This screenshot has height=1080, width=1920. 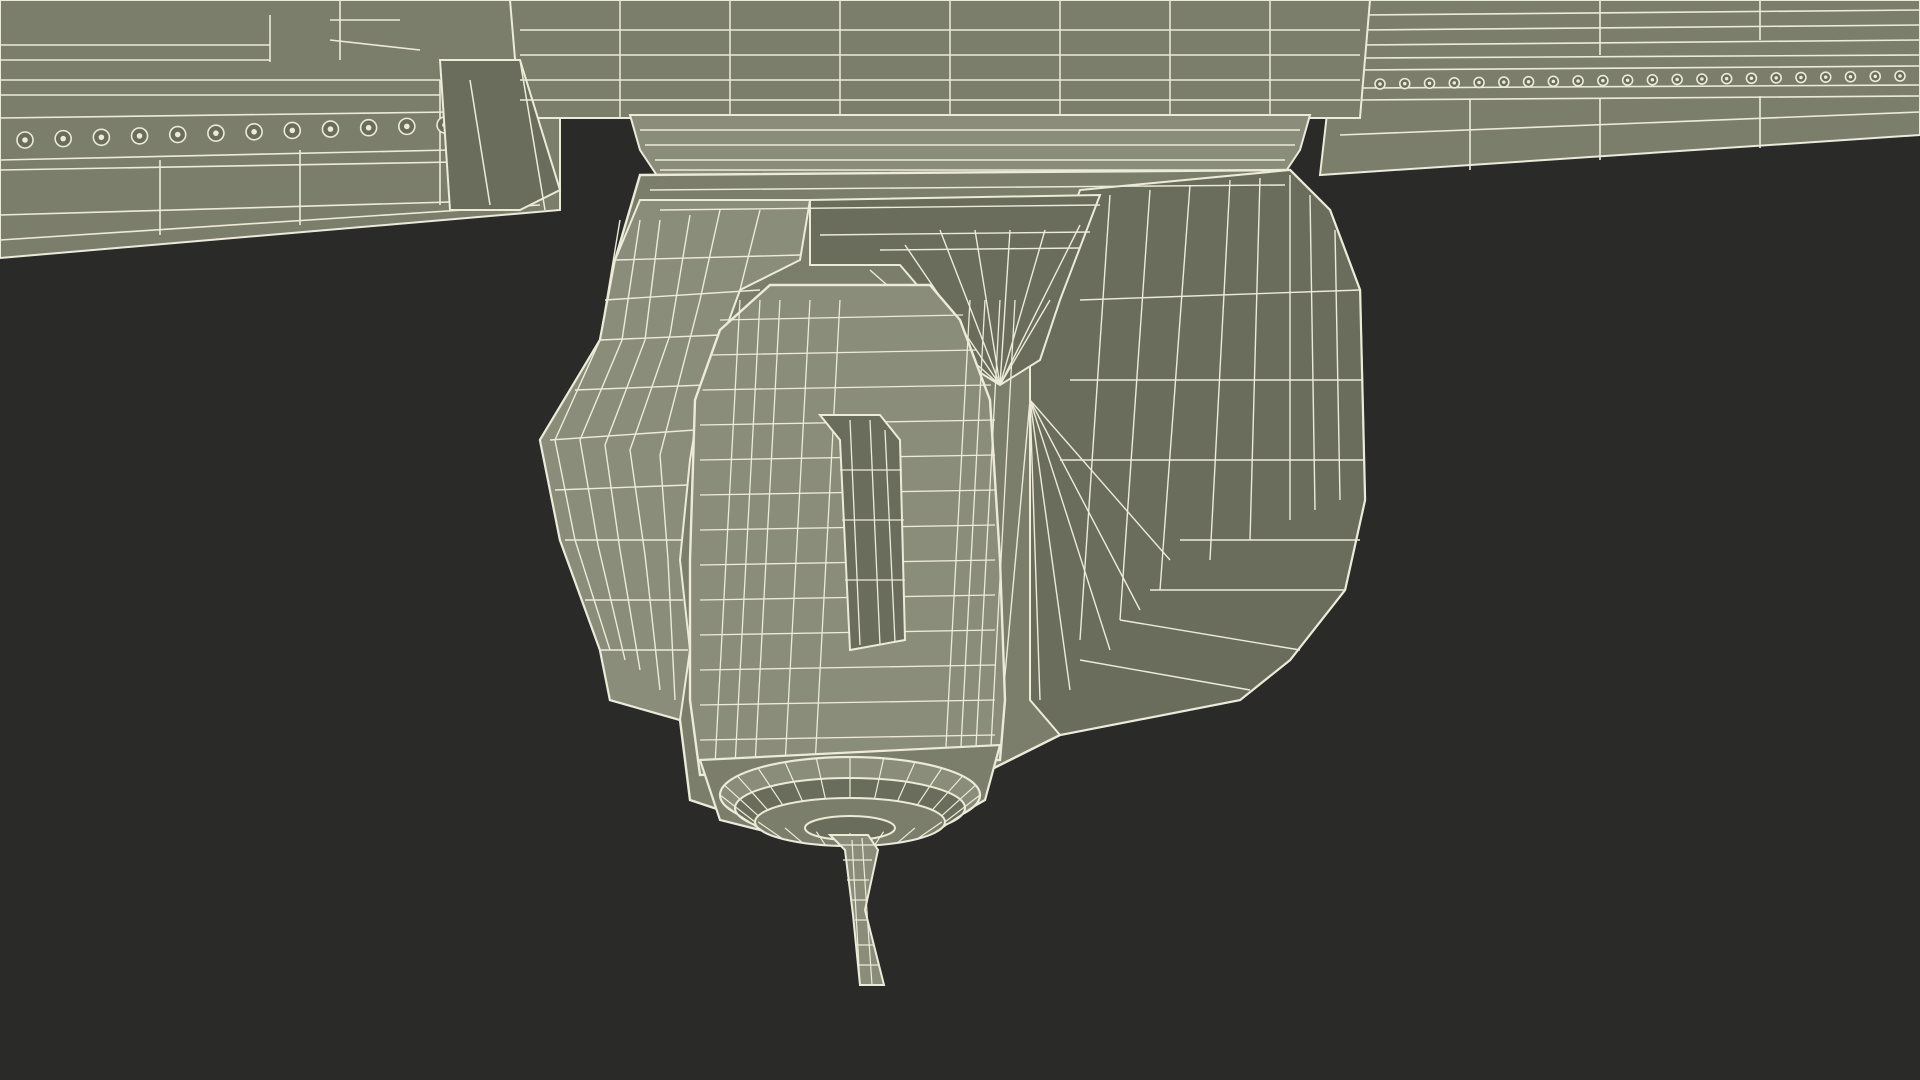 I want to click on spindle-motor-body, so click(x=852, y=530).